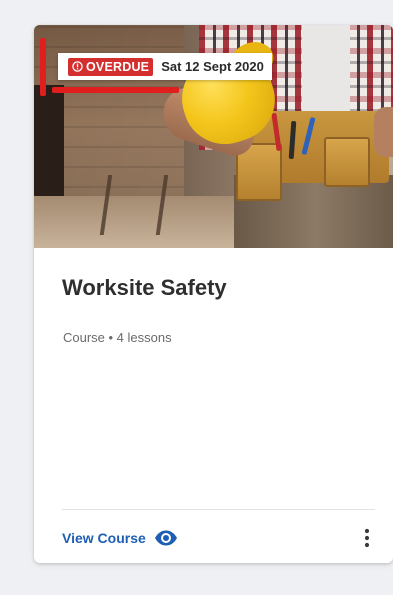  I want to click on view-course-button: View Course, so click(120, 538).